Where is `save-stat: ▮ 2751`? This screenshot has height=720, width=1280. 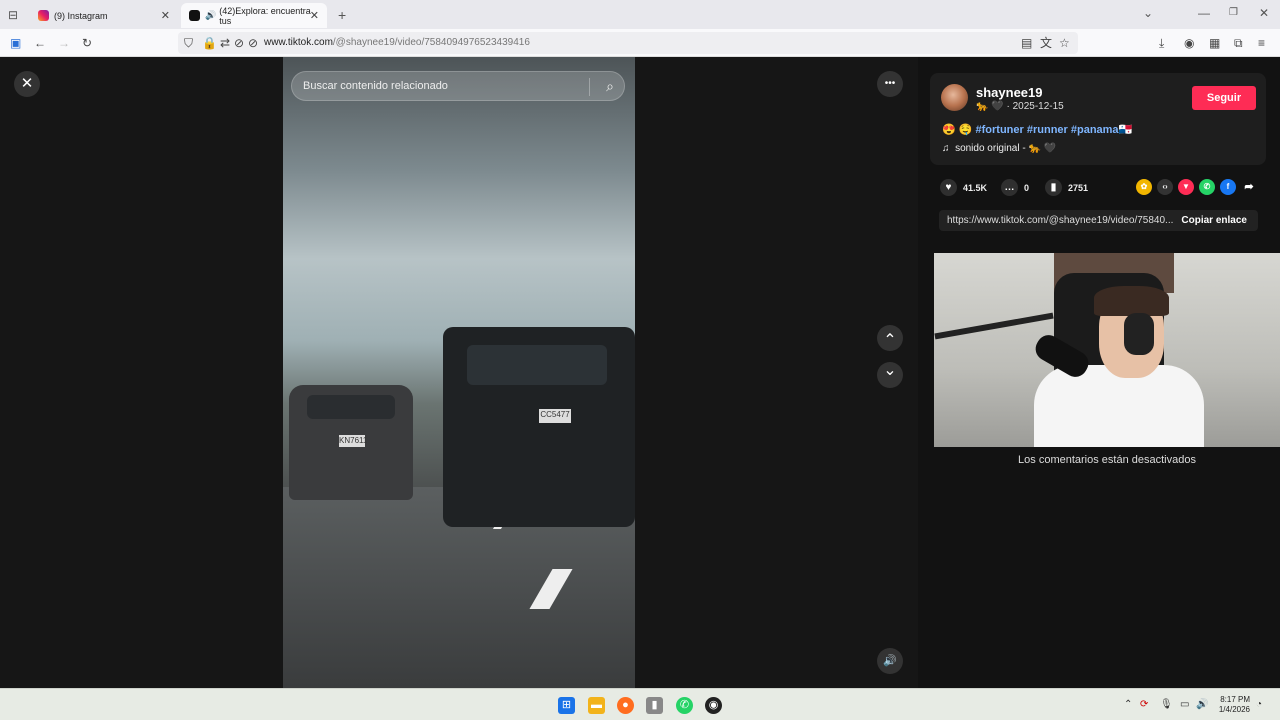
save-stat: ▮ 2751 is located at coordinates (1066, 187).